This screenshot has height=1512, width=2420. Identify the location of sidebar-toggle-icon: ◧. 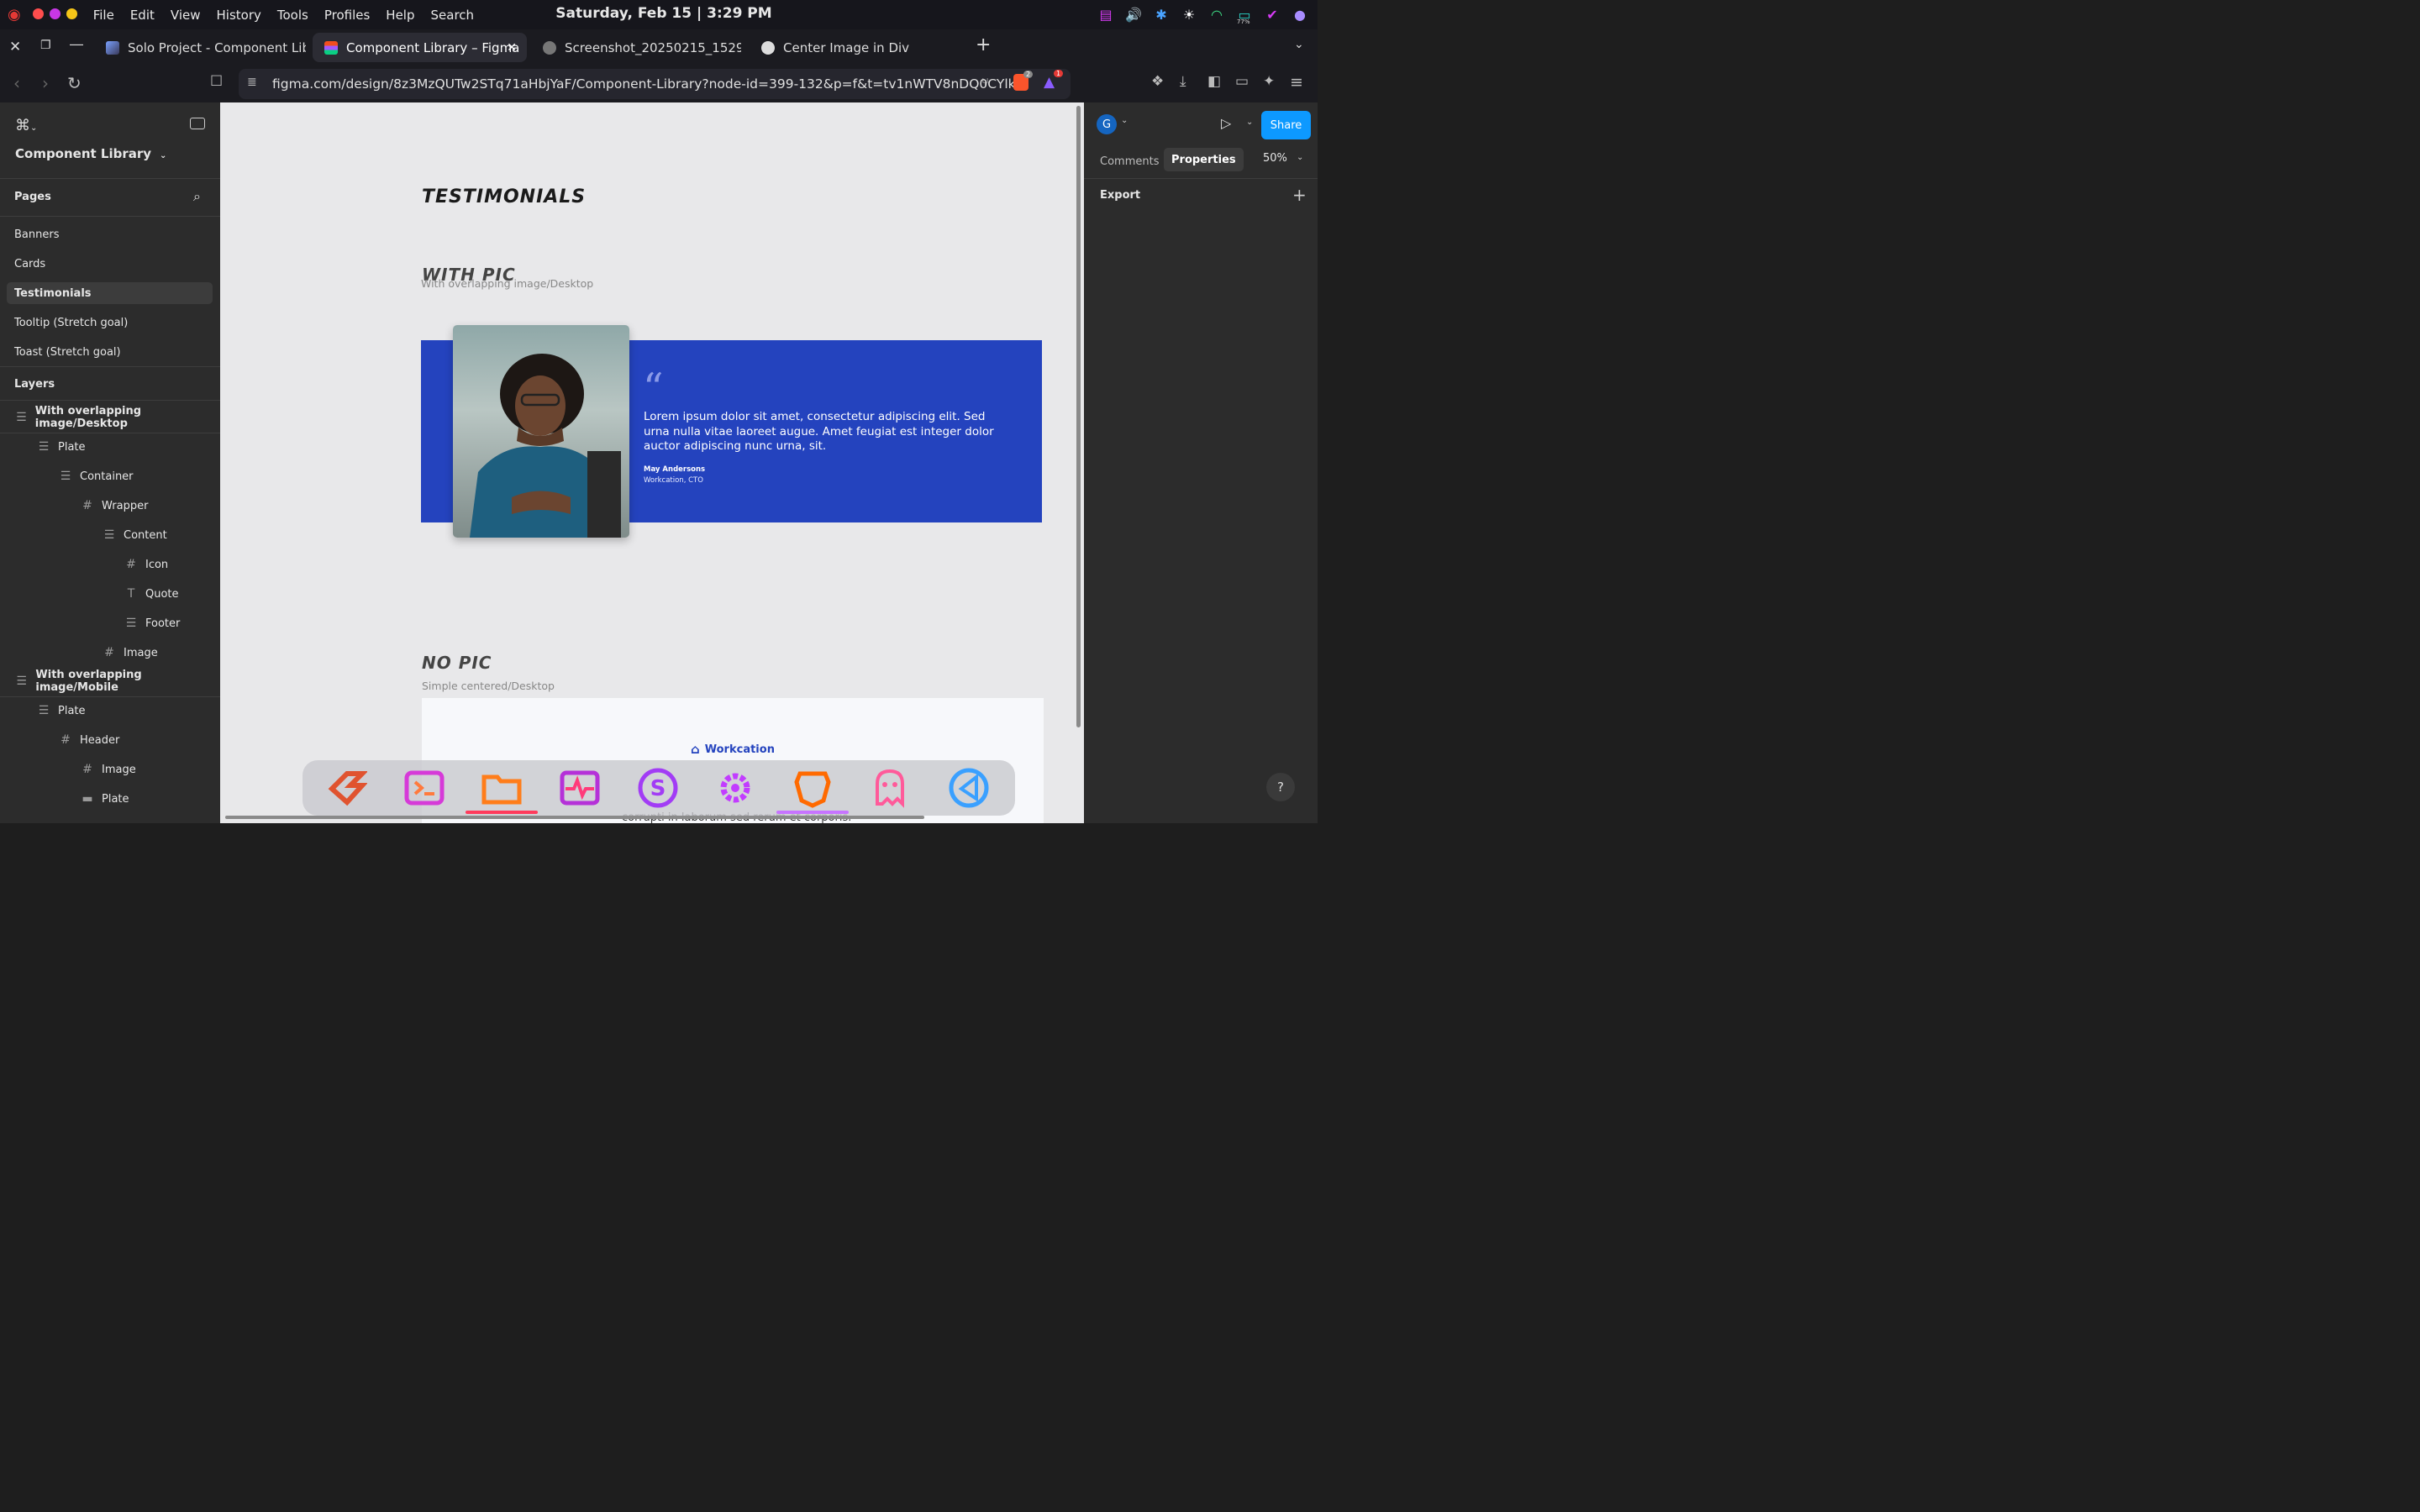
(1214, 81).